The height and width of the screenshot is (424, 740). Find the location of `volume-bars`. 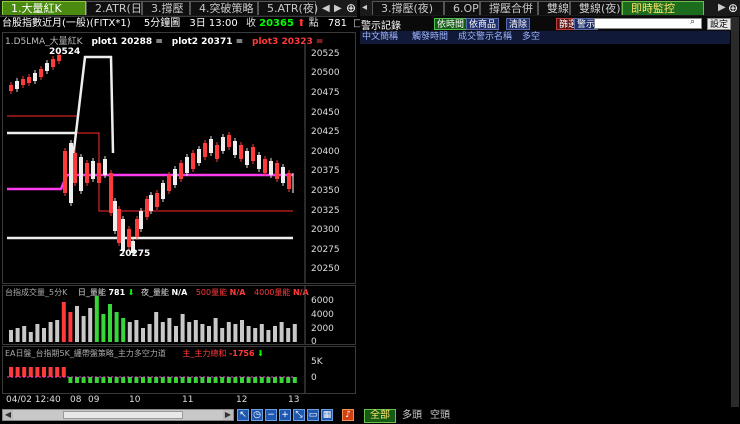

volume-bars is located at coordinates (153, 319).